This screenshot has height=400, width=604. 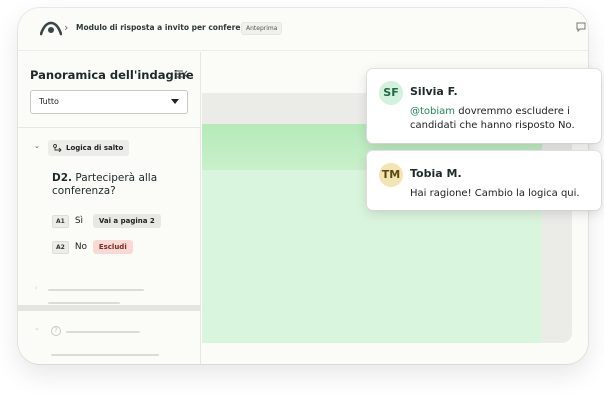 What do you see at coordinates (126, 221) in the screenshot?
I see `answer-action-tag: Vai a pagina 2` at bounding box center [126, 221].